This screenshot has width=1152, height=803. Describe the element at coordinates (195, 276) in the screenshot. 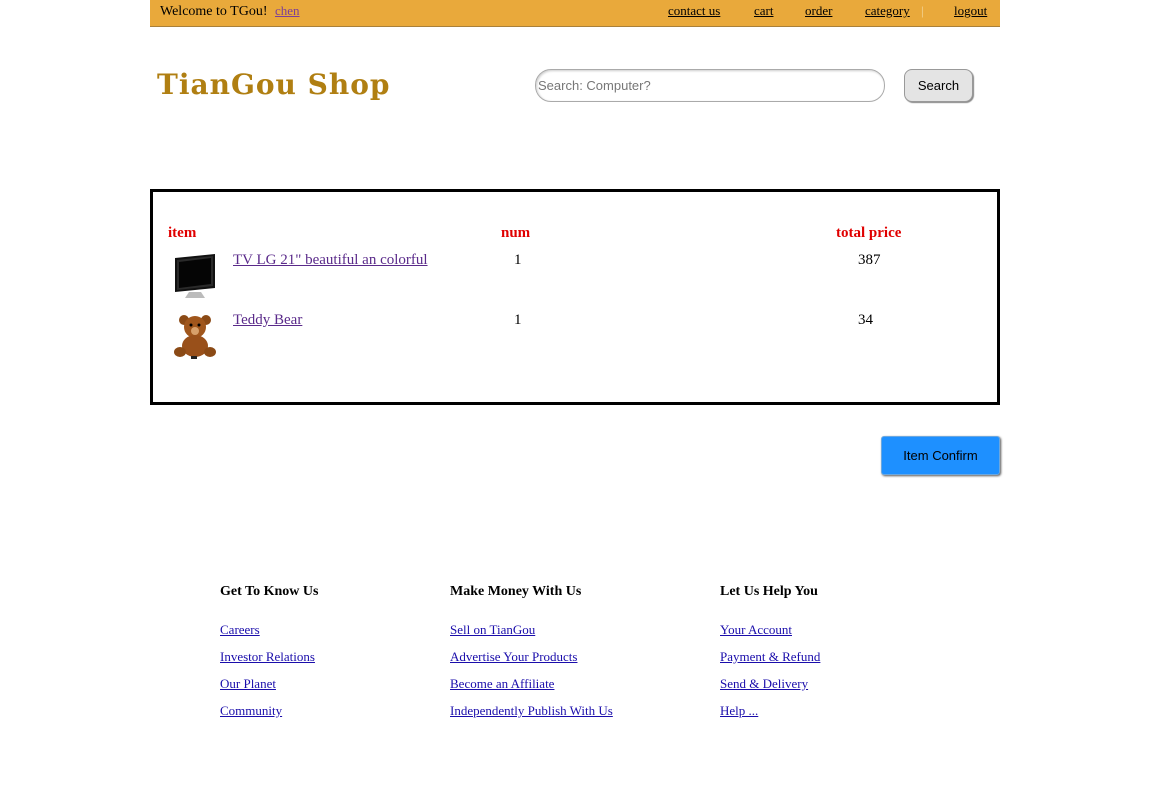

I see `tv-icon` at that location.